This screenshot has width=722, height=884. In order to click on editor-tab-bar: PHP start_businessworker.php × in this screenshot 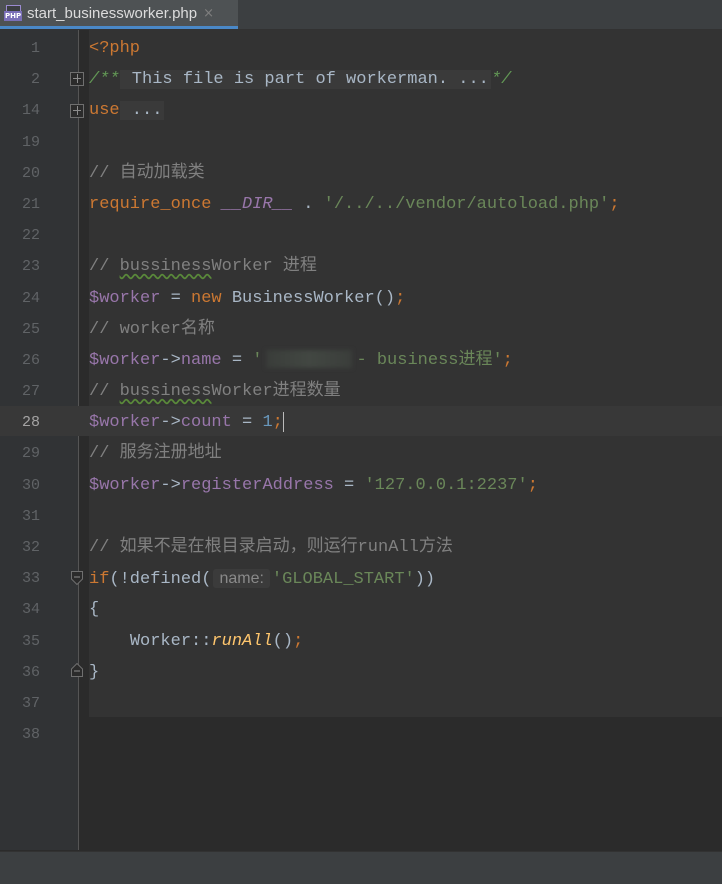, I will do `click(361, 15)`.